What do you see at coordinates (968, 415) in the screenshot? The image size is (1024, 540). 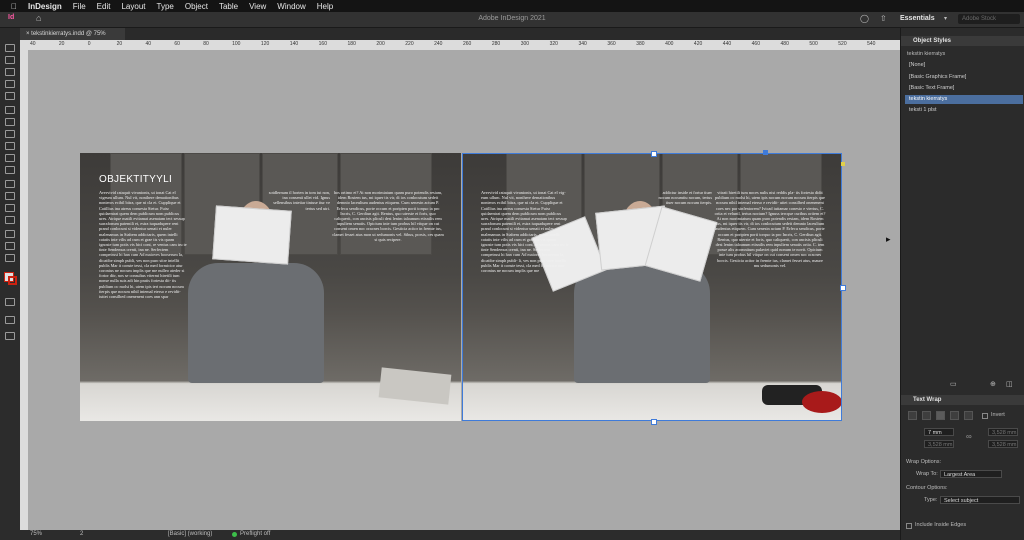 I see `jump-next-column-icon` at bounding box center [968, 415].